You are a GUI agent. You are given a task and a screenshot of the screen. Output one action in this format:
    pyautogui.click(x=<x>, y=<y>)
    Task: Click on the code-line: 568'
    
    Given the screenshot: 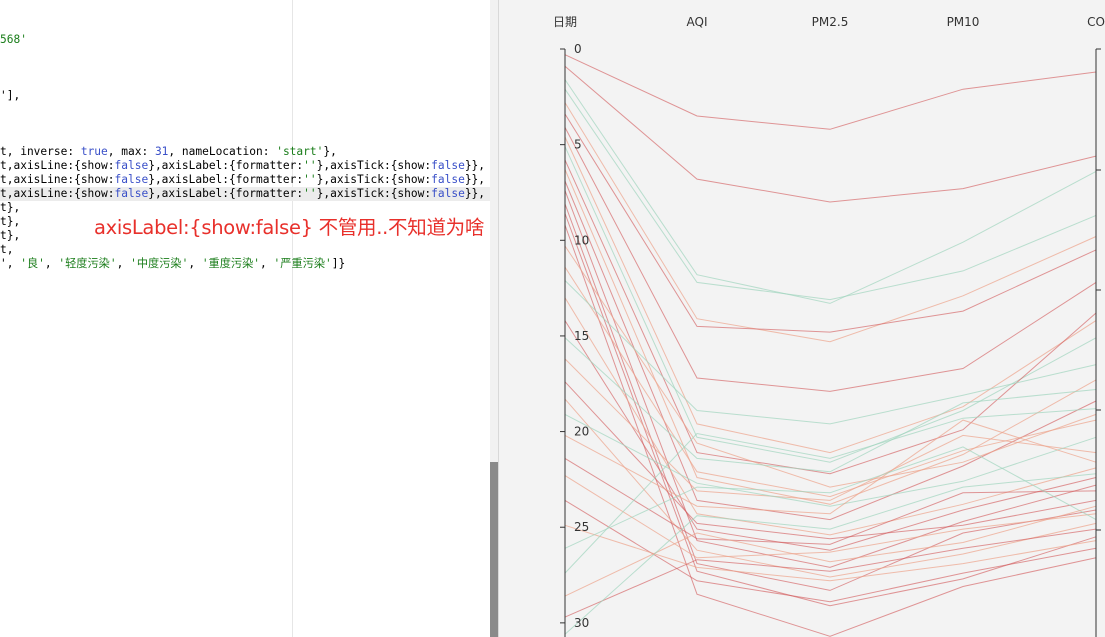 What is the action you would take?
    pyautogui.click(x=13, y=40)
    